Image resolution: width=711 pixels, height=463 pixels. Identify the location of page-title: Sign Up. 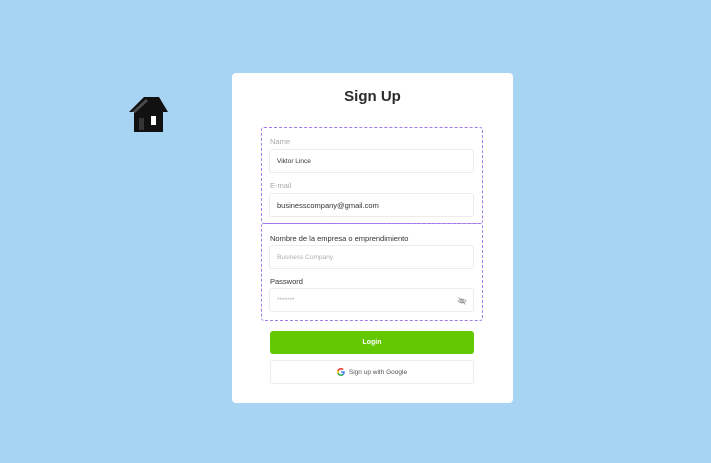
(372, 96).